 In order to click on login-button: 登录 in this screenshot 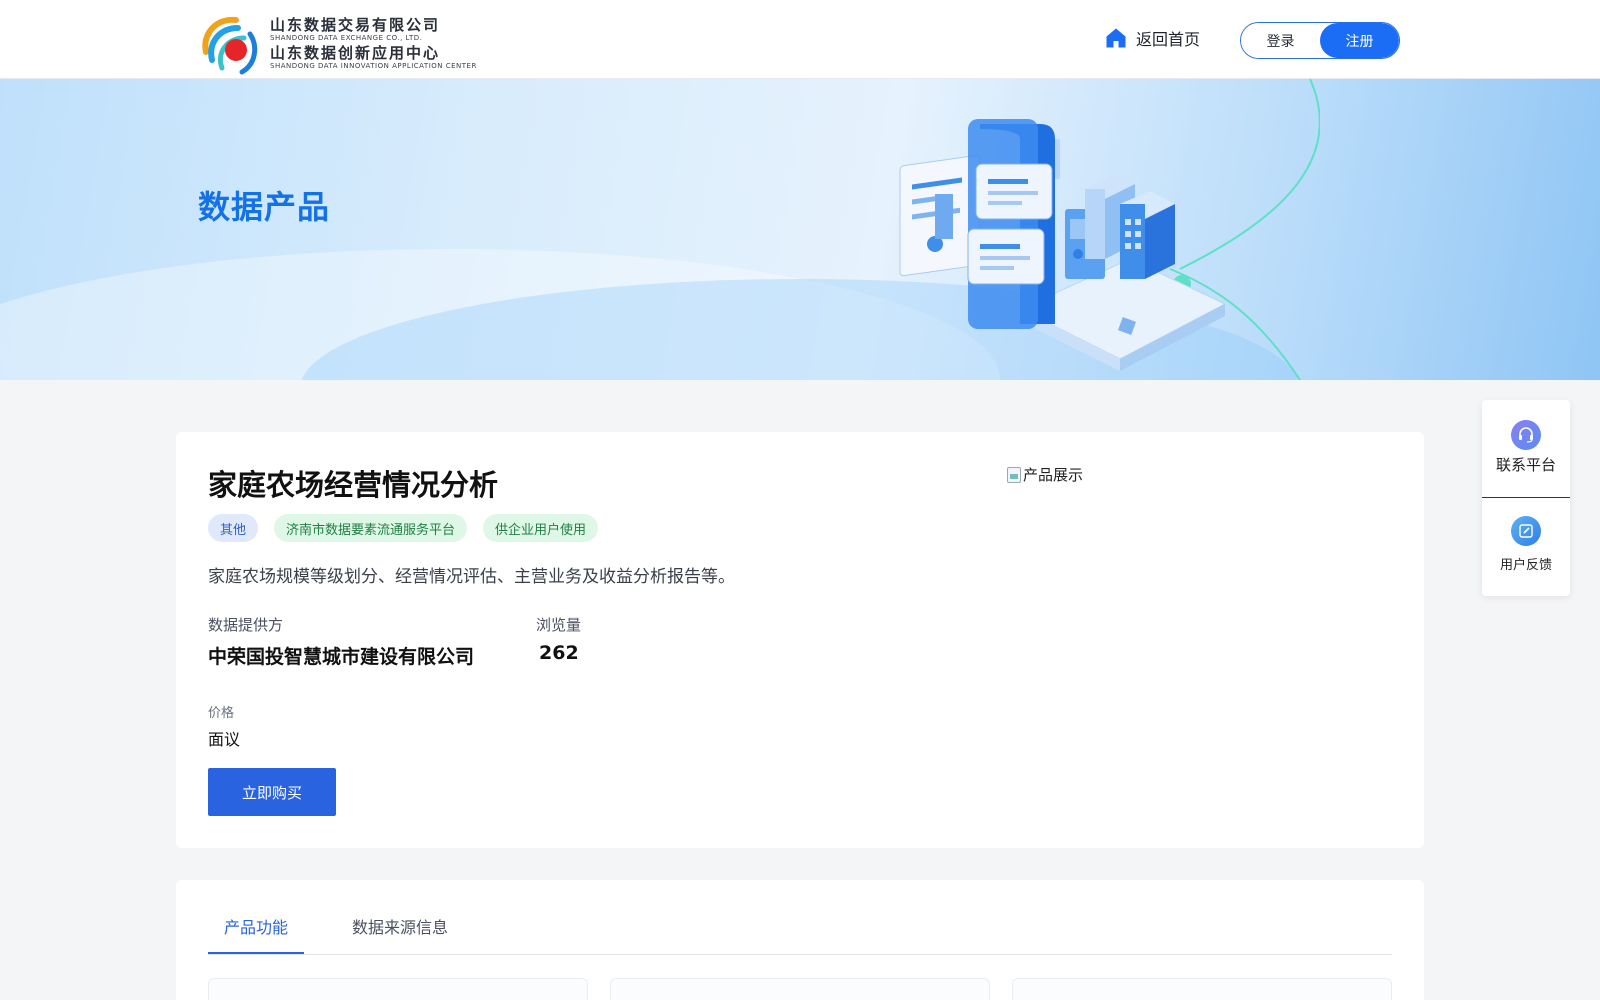, I will do `click(1280, 40)`.